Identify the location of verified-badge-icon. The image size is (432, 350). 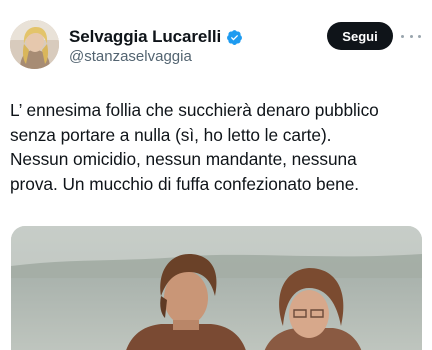
(235, 37).